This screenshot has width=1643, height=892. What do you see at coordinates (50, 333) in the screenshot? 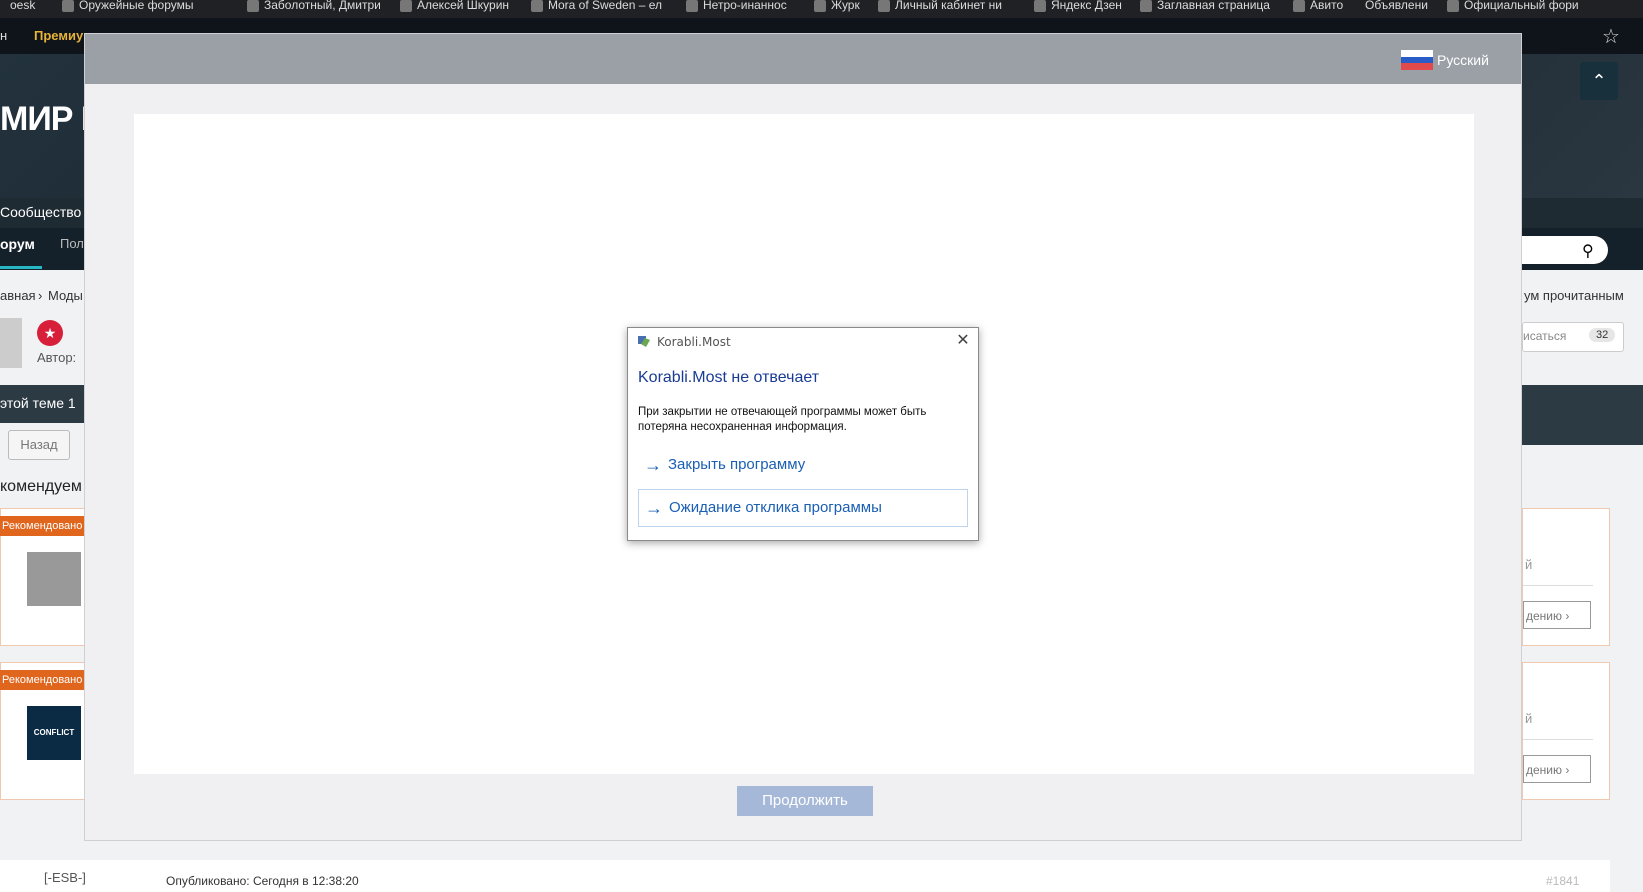
I see `star-icon: ★` at bounding box center [50, 333].